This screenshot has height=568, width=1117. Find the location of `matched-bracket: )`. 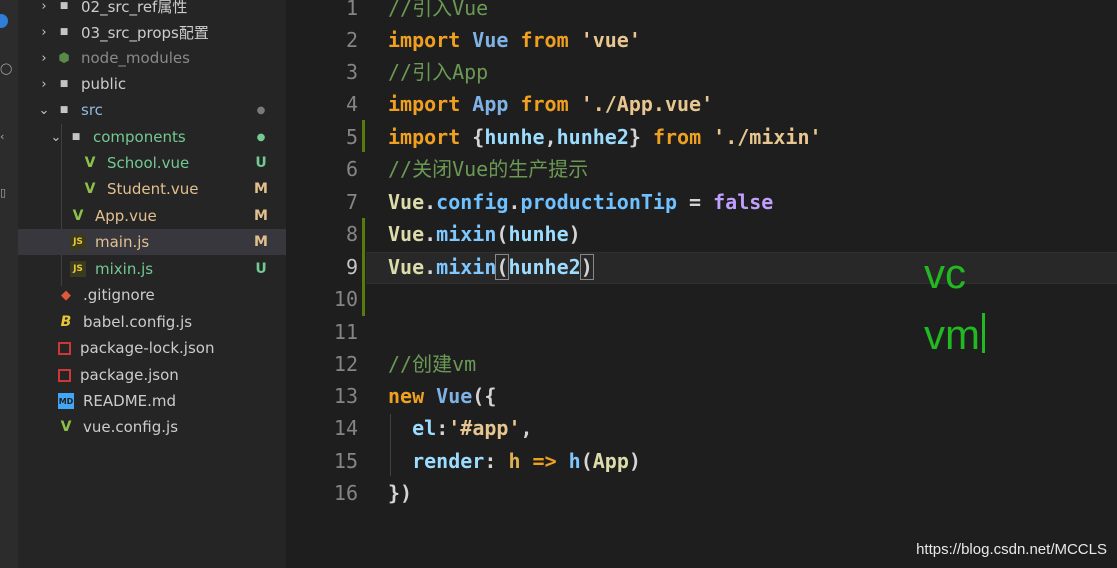

matched-bracket: ) is located at coordinates (586, 267).